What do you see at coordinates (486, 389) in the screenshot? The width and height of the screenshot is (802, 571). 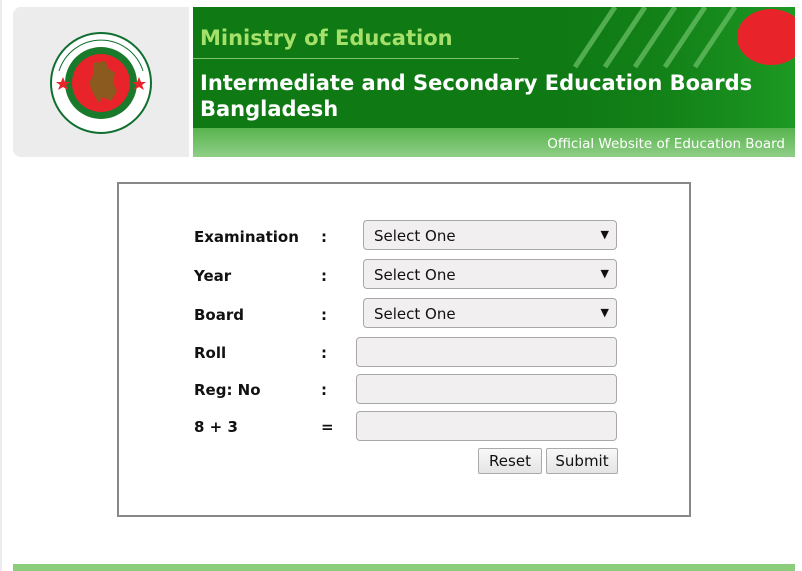 I see `reg-no-input` at bounding box center [486, 389].